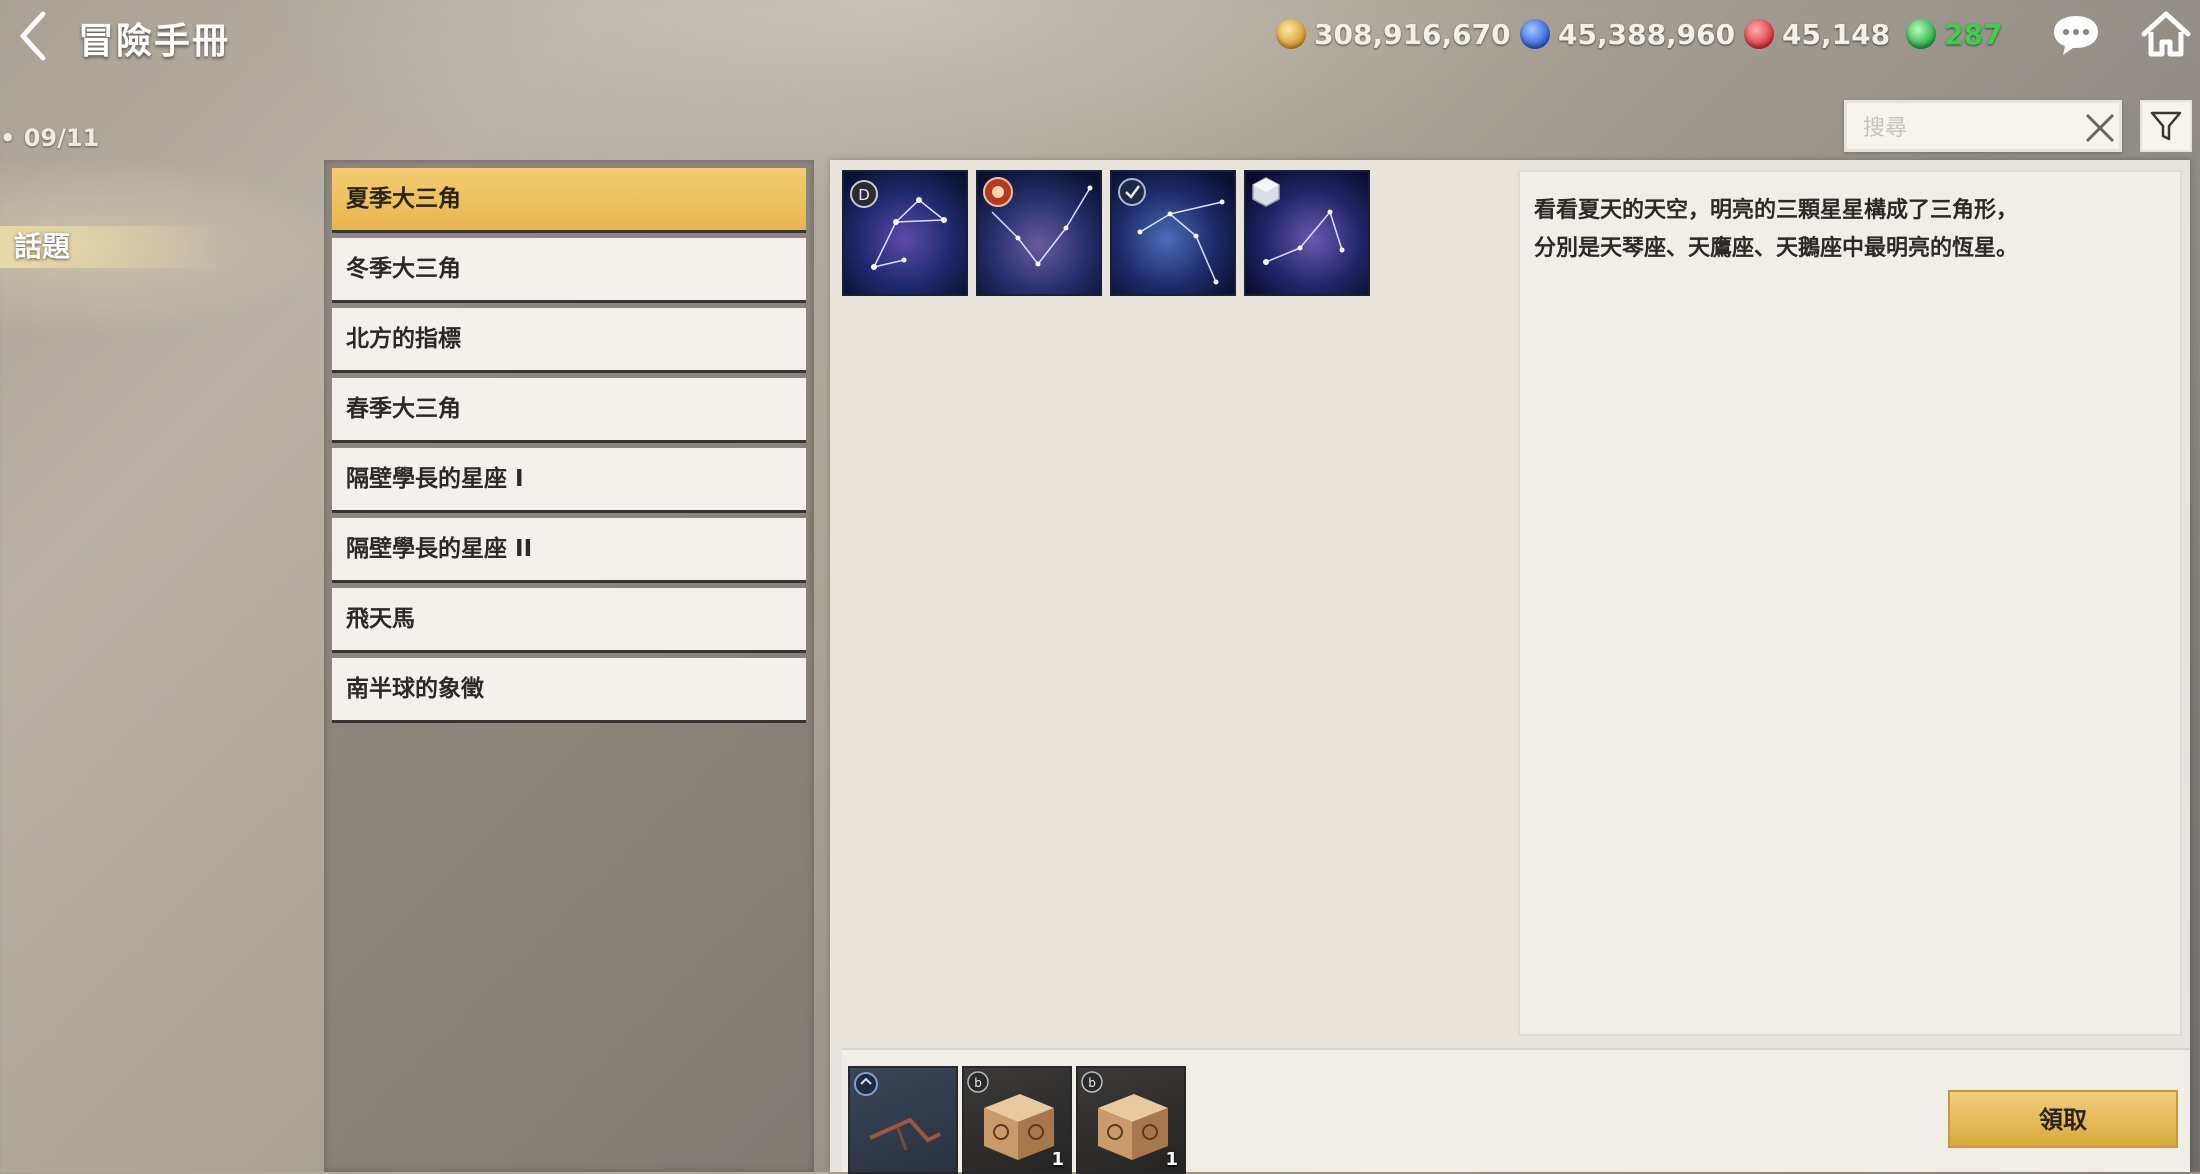  What do you see at coordinates (569, 409) in the screenshot?
I see `list-item: 春季大三角` at bounding box center [569, 409].